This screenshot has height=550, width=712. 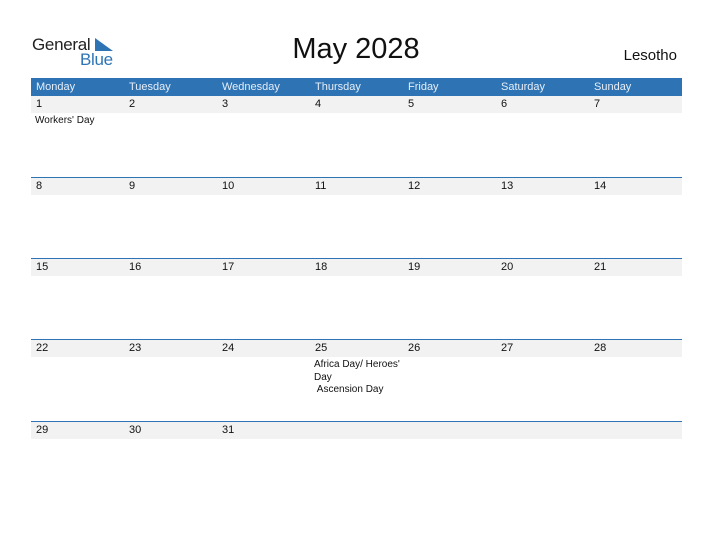 I want to click on day-number: 1, so click(x=39, y=104).